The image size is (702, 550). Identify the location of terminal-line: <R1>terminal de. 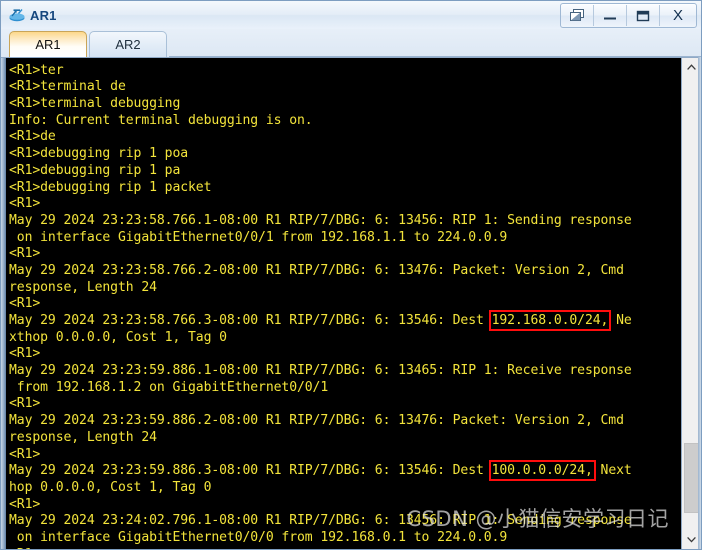
(67, 87).